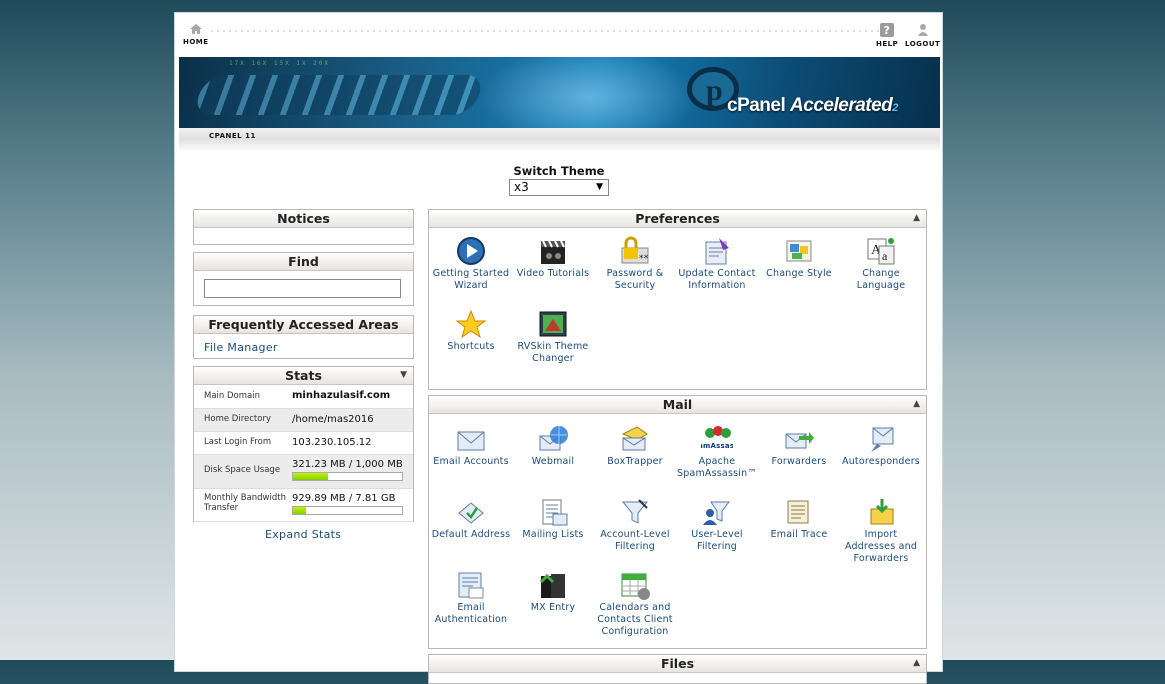  What do you see at coordinates (717, 452) in the screenshot?
I see `tool-spamassassin: SpamAssassin Apache SpamAssassin™` at bounding box center [717, 452].